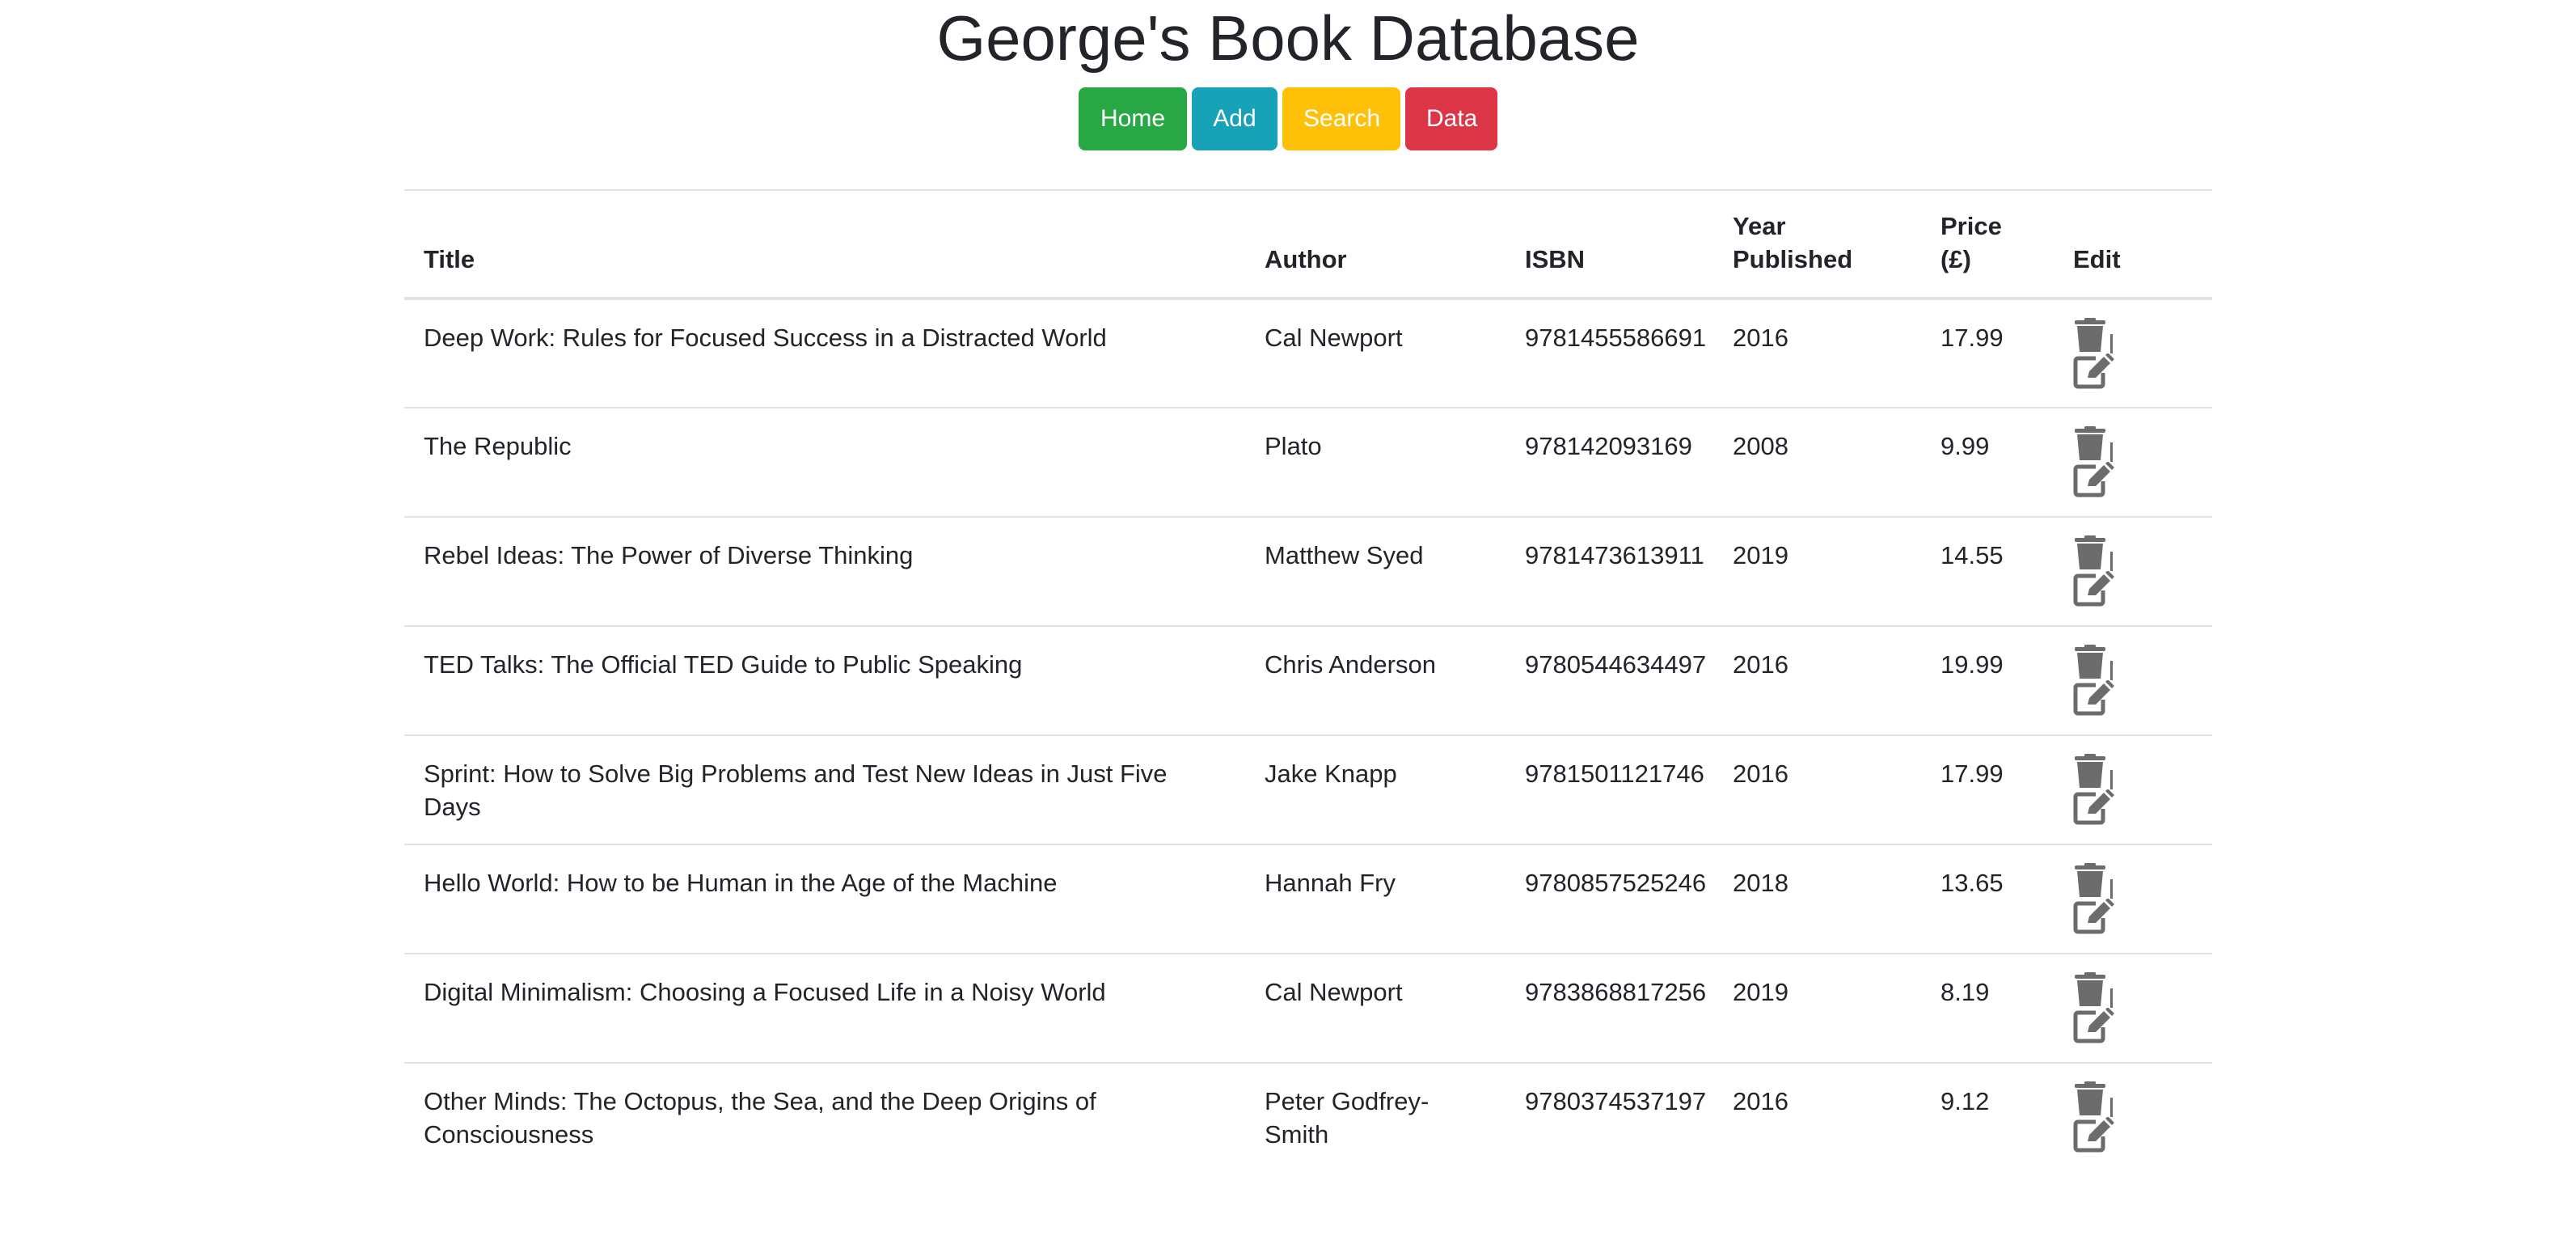  Describe the element at coordinates (449, 259) in the screenshot. I see `header-title: Title` at that location.